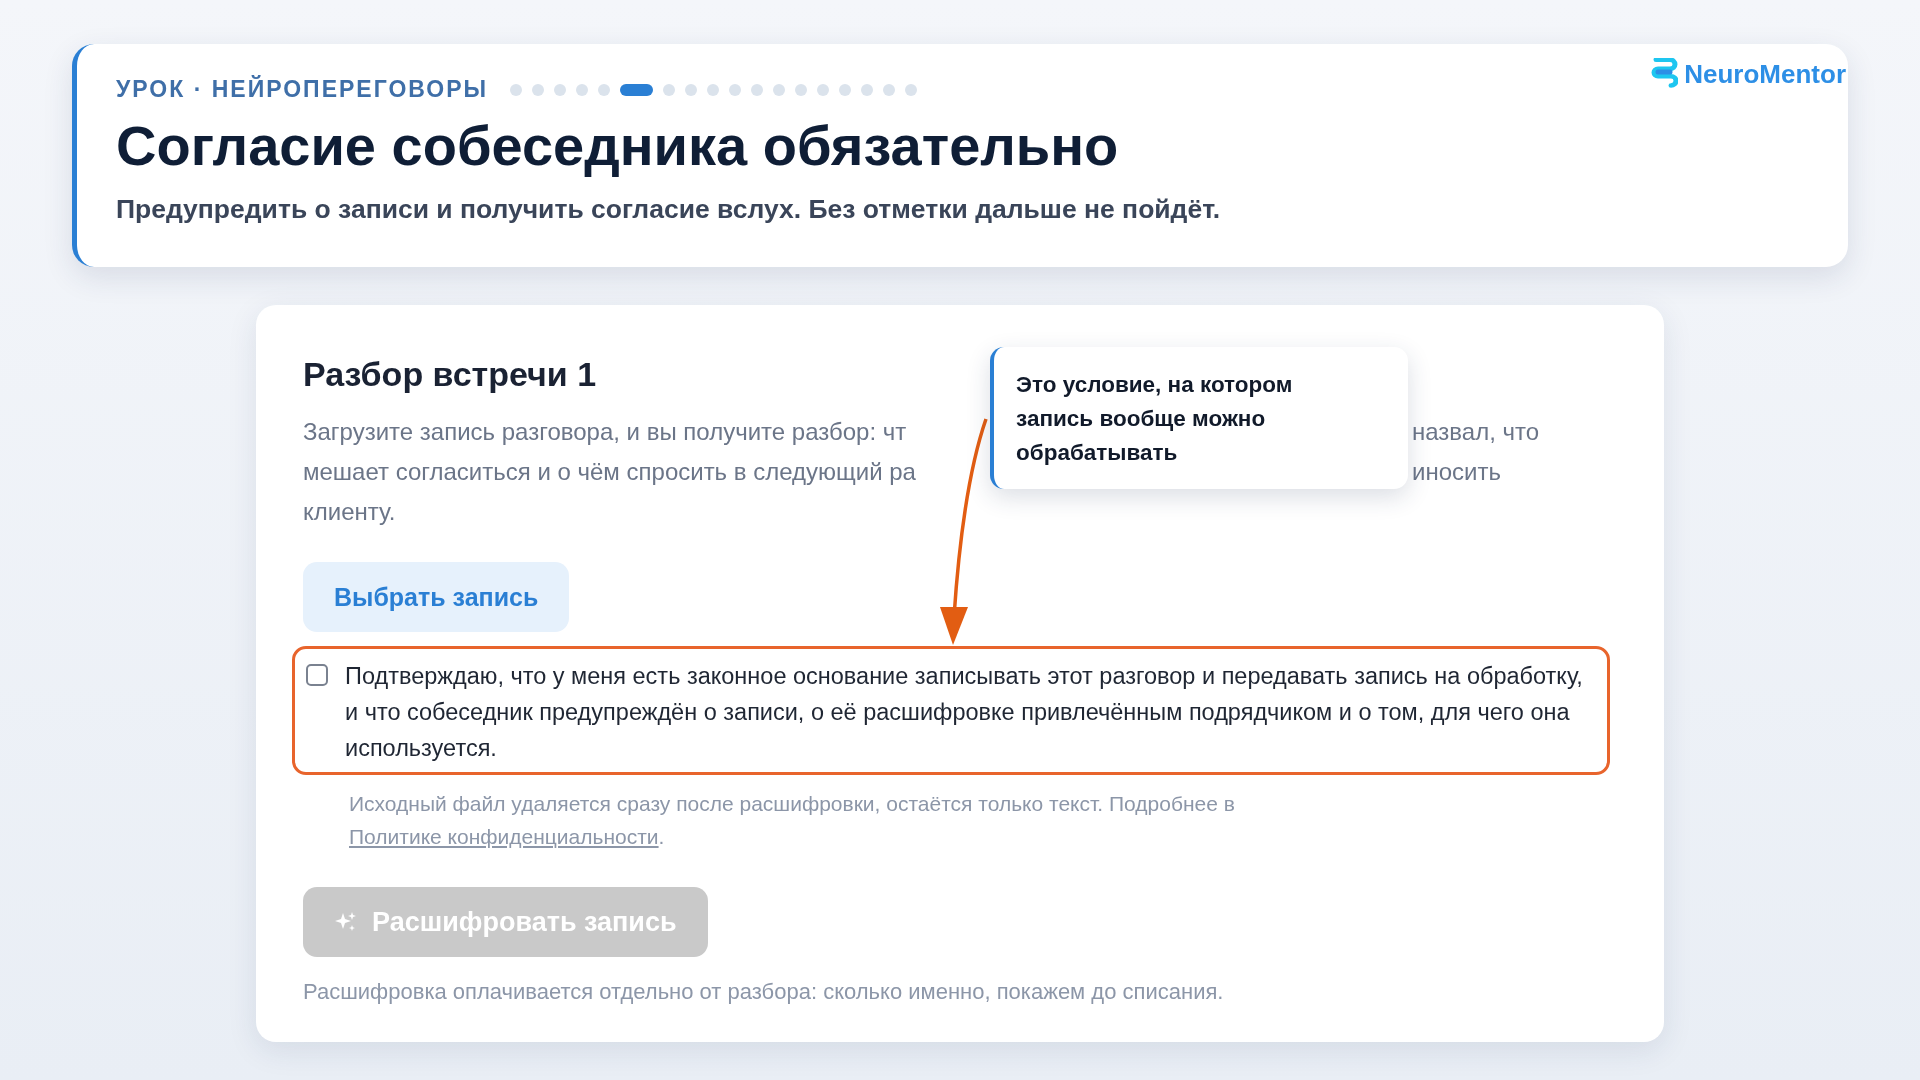 The image size is (1920, 1080). Describe the element at coordinates (1476, 432) in the screenshot. I see `description-text: назвал, что` at that location.